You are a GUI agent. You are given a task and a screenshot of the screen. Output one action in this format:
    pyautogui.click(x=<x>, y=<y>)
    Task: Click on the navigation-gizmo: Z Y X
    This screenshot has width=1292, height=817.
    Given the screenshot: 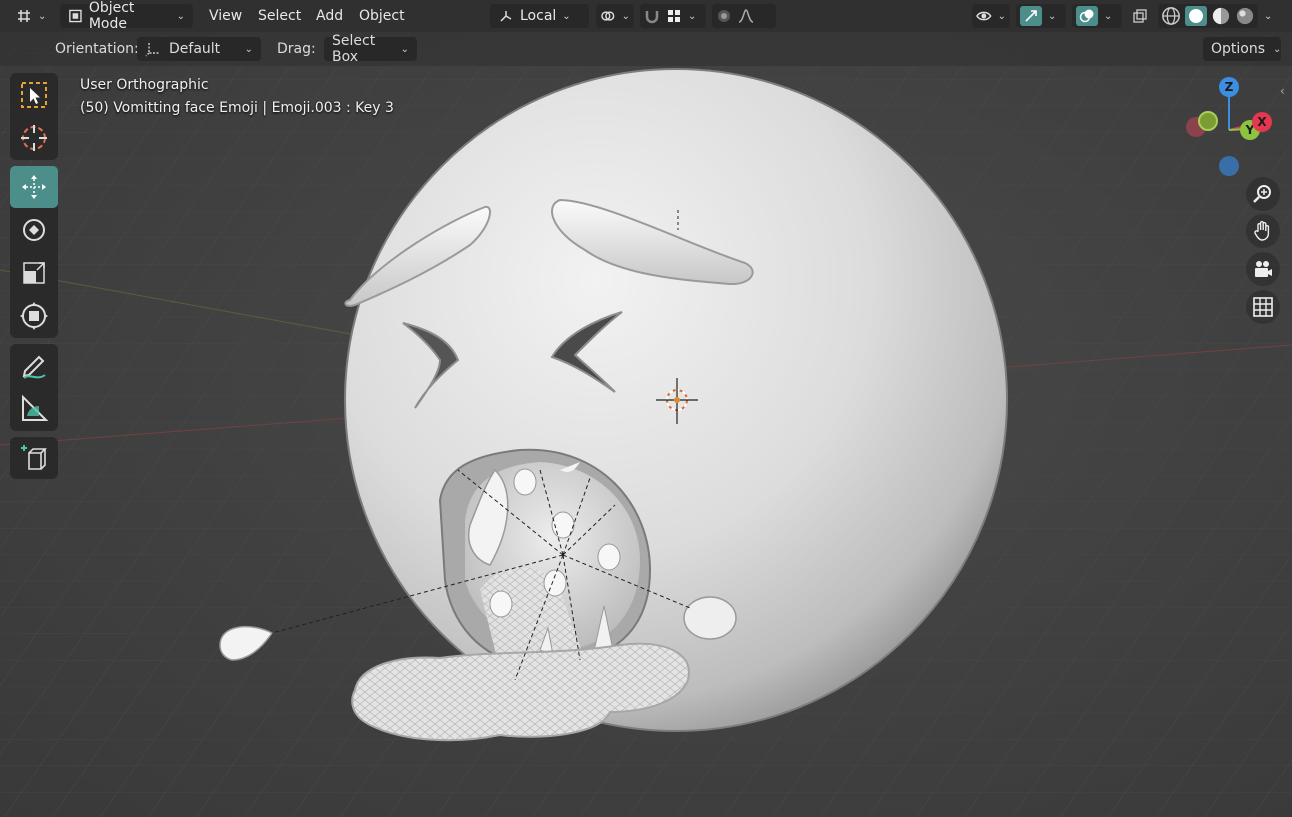 What is the action you would take?
    pyautogui.click(x=1234, y=127)
    